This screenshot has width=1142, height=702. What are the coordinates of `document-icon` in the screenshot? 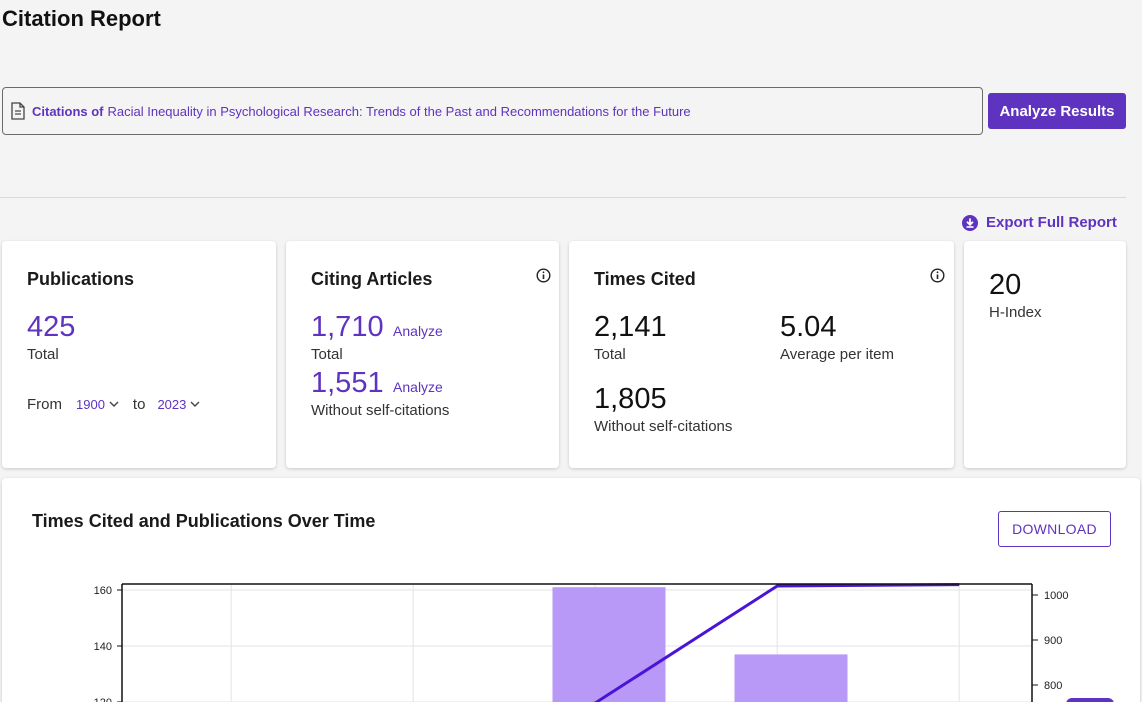 It's located at (18, 111).